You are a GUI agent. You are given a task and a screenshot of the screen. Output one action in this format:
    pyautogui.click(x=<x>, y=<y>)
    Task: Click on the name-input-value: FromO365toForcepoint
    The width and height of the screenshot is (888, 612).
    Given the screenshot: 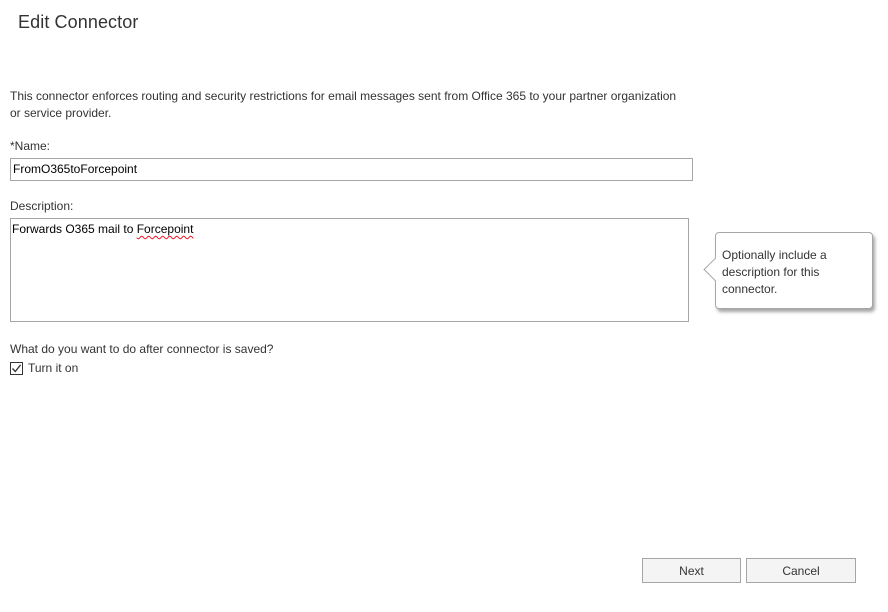 What is the action you would take?
    pyautogui.click(x=75, y=169)
    